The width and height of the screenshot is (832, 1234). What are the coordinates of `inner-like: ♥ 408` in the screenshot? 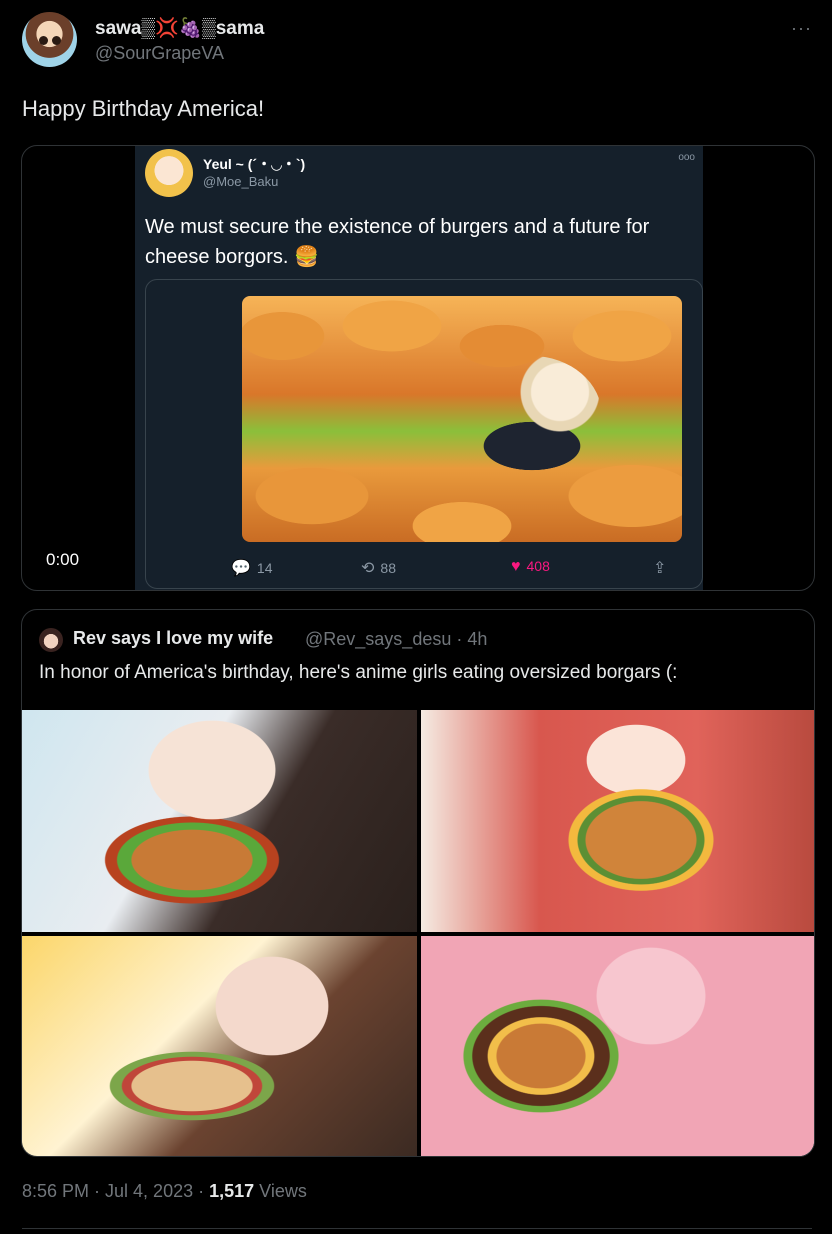 It's located at (530, 566).